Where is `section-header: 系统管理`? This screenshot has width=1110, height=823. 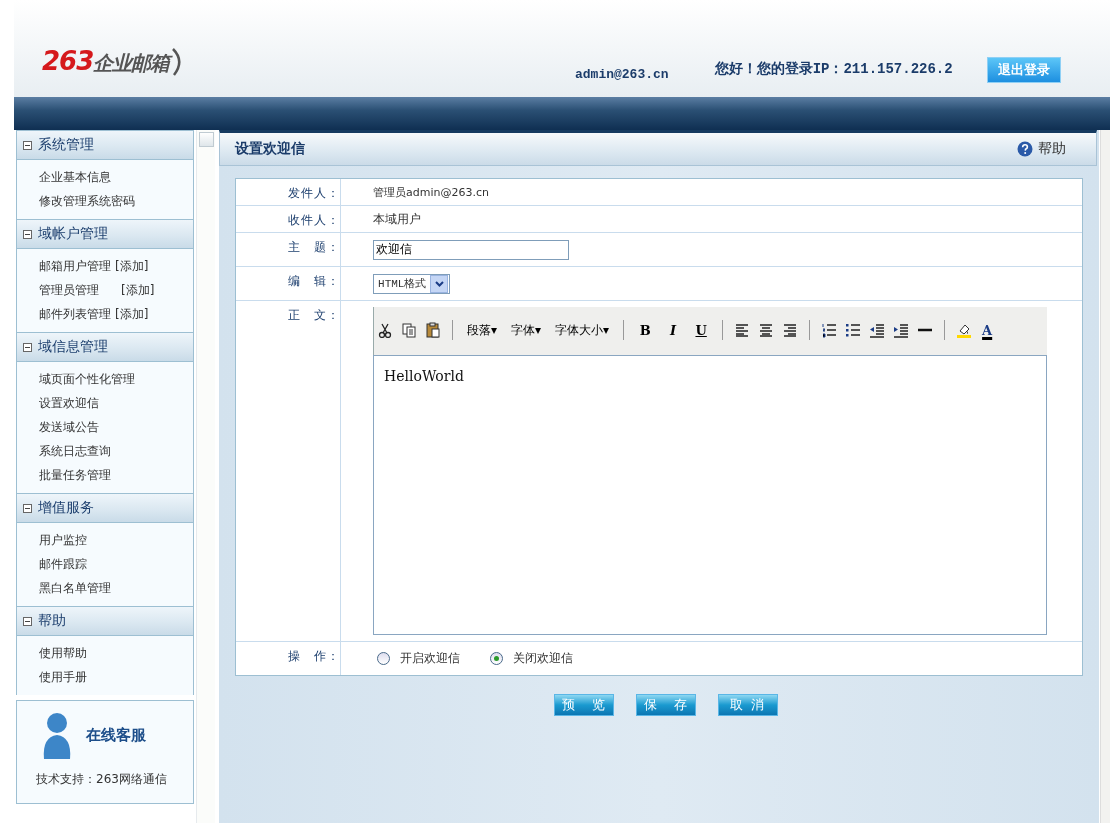 section-header: 系统管理 is located at coordinates (105, 145).